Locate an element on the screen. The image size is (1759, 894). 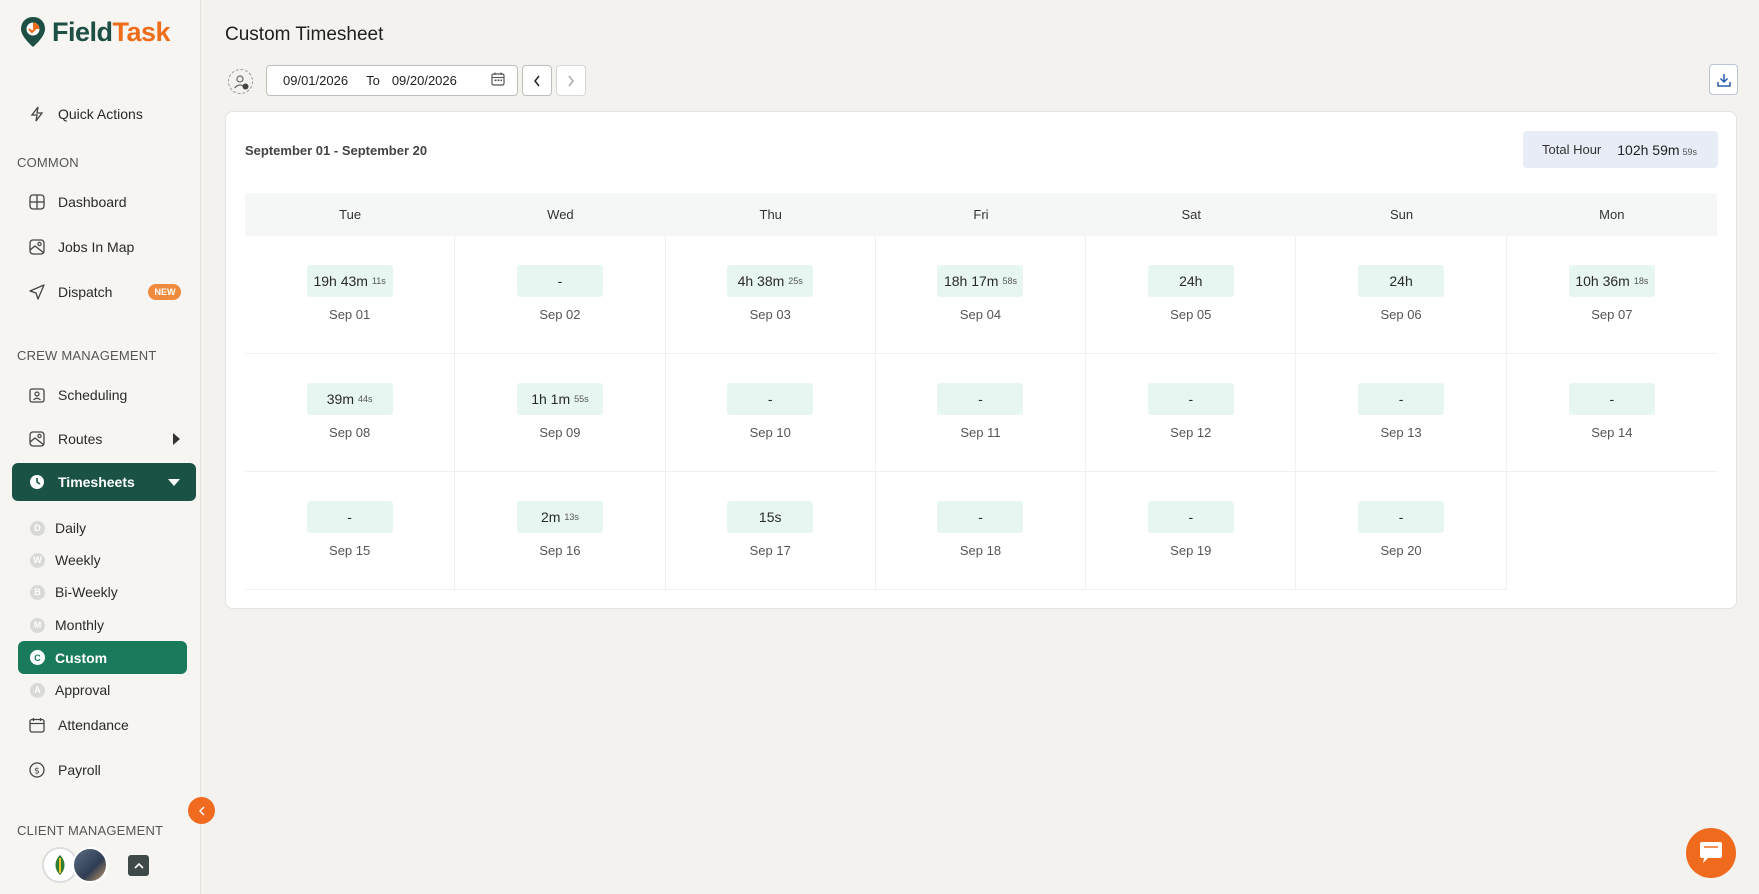
day-cell: 2m 13s Sep 16 is located at coordinates (560, 531).